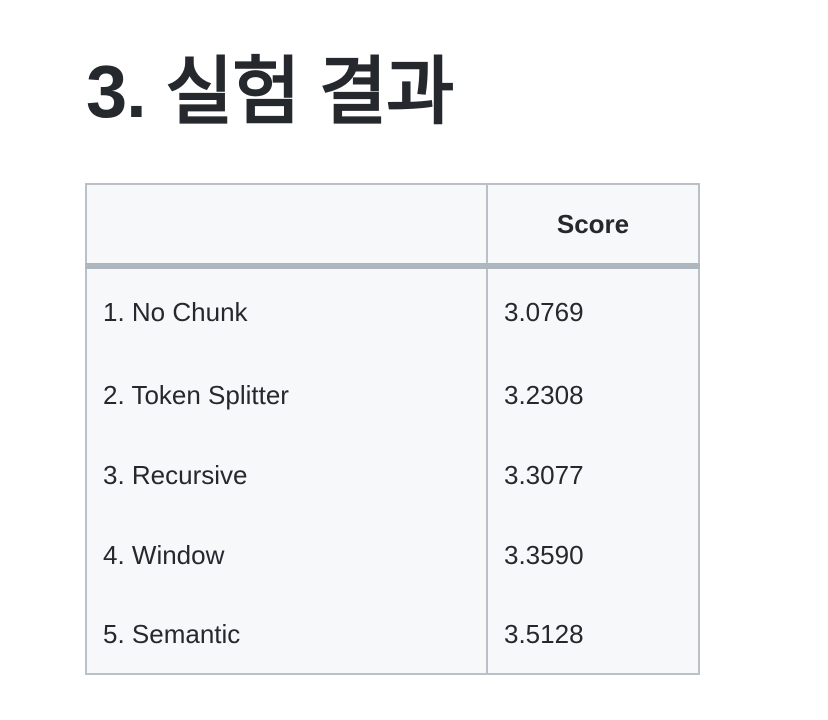  I want to click on row-score: 3.5128, so click(593, 635).